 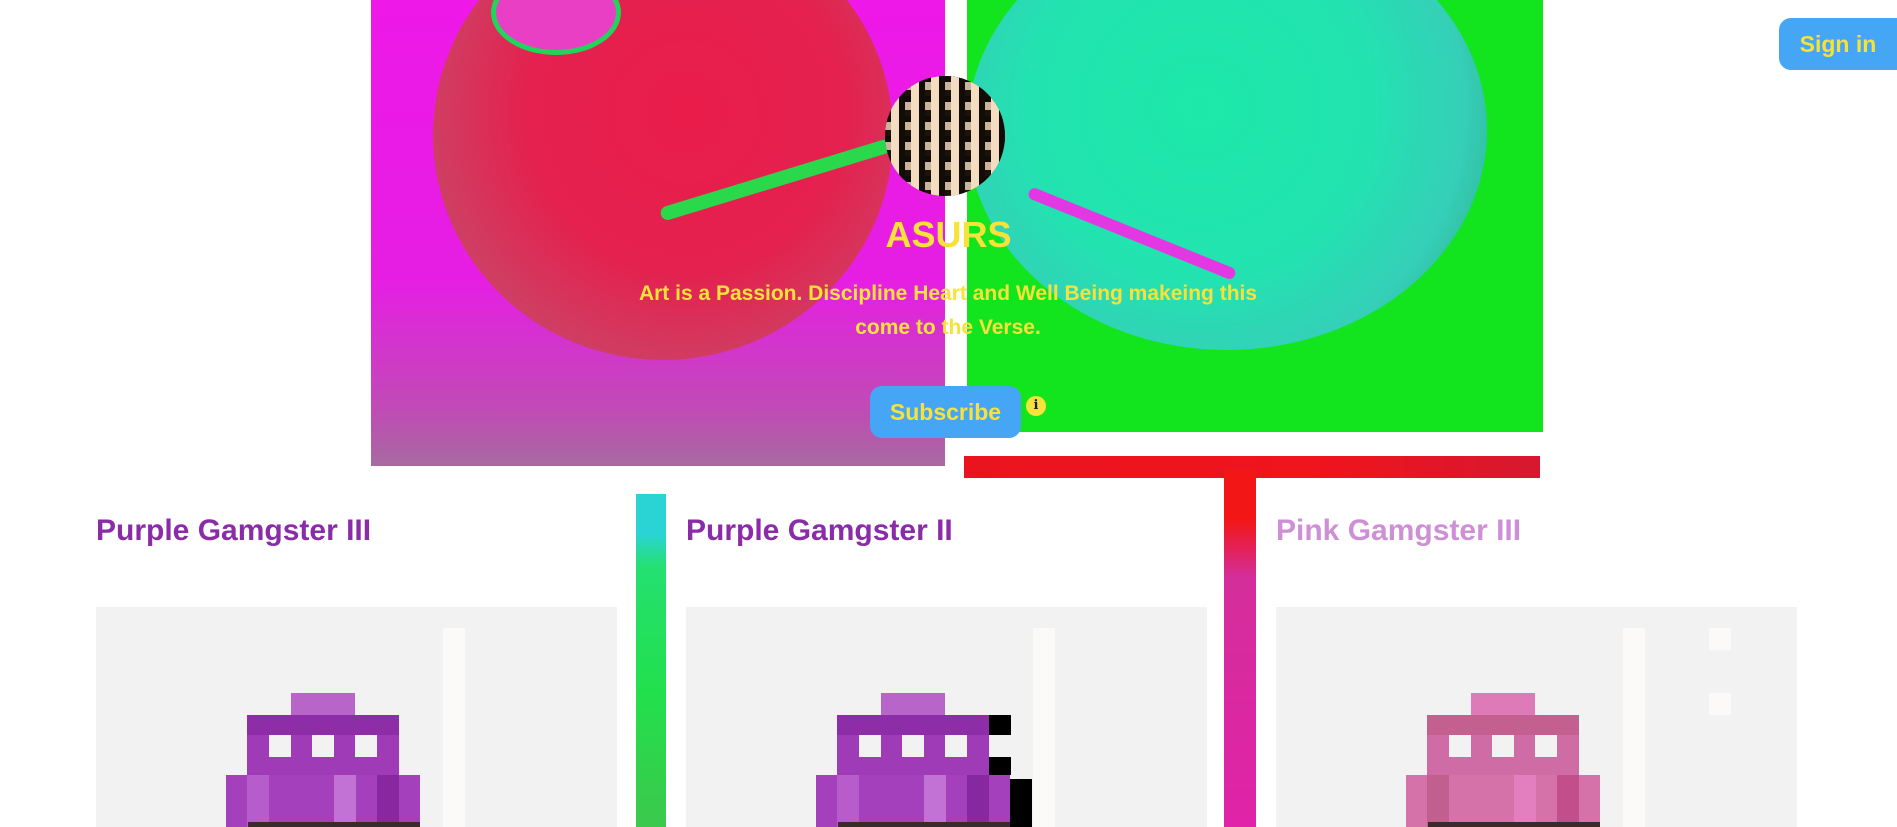 What do you see at coordinates (1036, 406) in the screenshot?
I see `info-icon: i` at bounding box center [1036, 406].